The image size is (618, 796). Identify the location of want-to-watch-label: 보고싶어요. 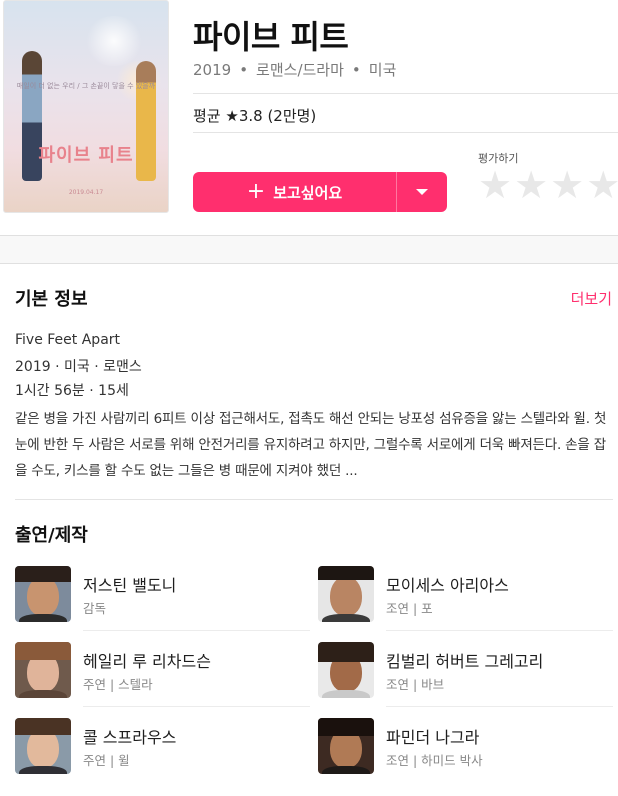
(308, 192).